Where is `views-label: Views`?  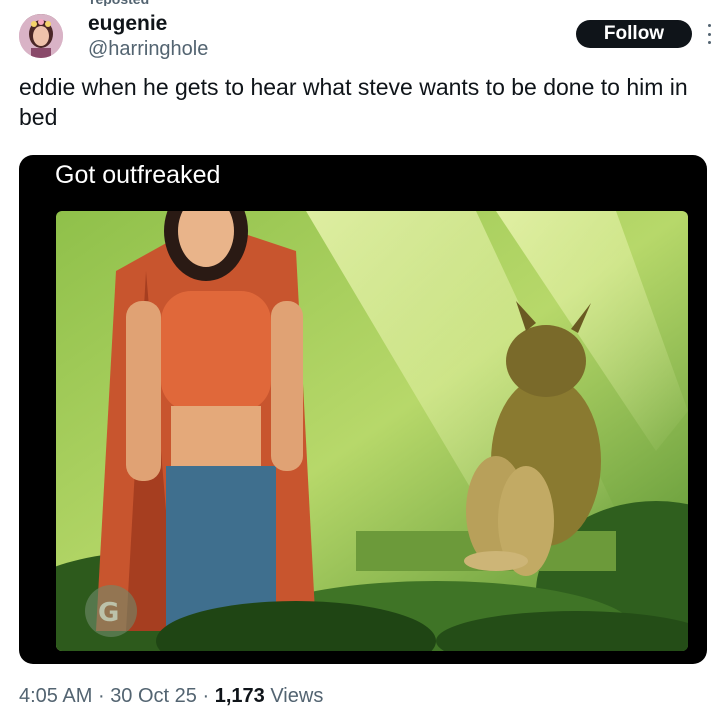
views-label: Views is located at coordinates (297, 696).